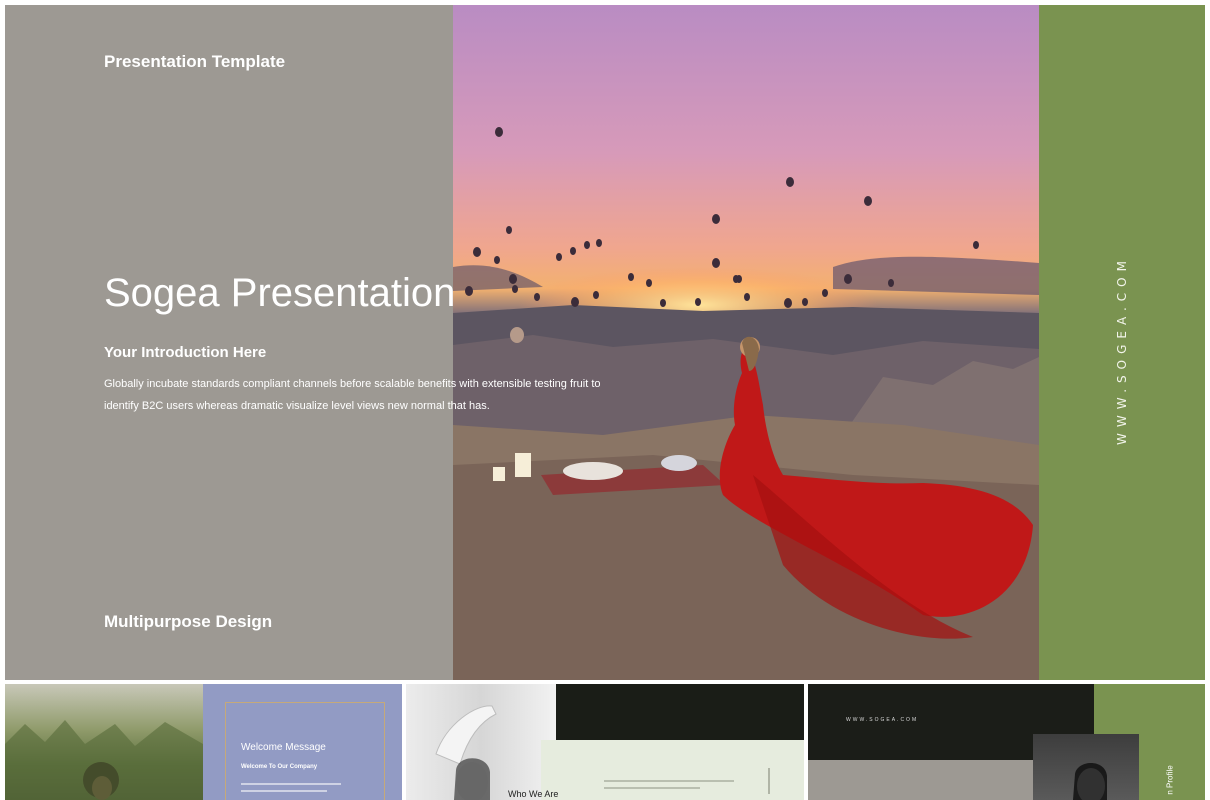 This screenshot has height=800, width=1210. Describe the element at coordinates (279, 767) in the screenshot. I see `thumbnail-subheading: Welcome To Our Company` at that location.